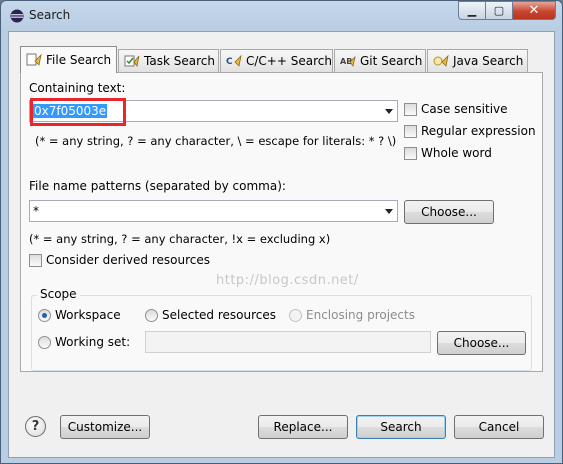 The image size is (563, 464). I want to click on maximize-button: ▢, so click(499, 10).